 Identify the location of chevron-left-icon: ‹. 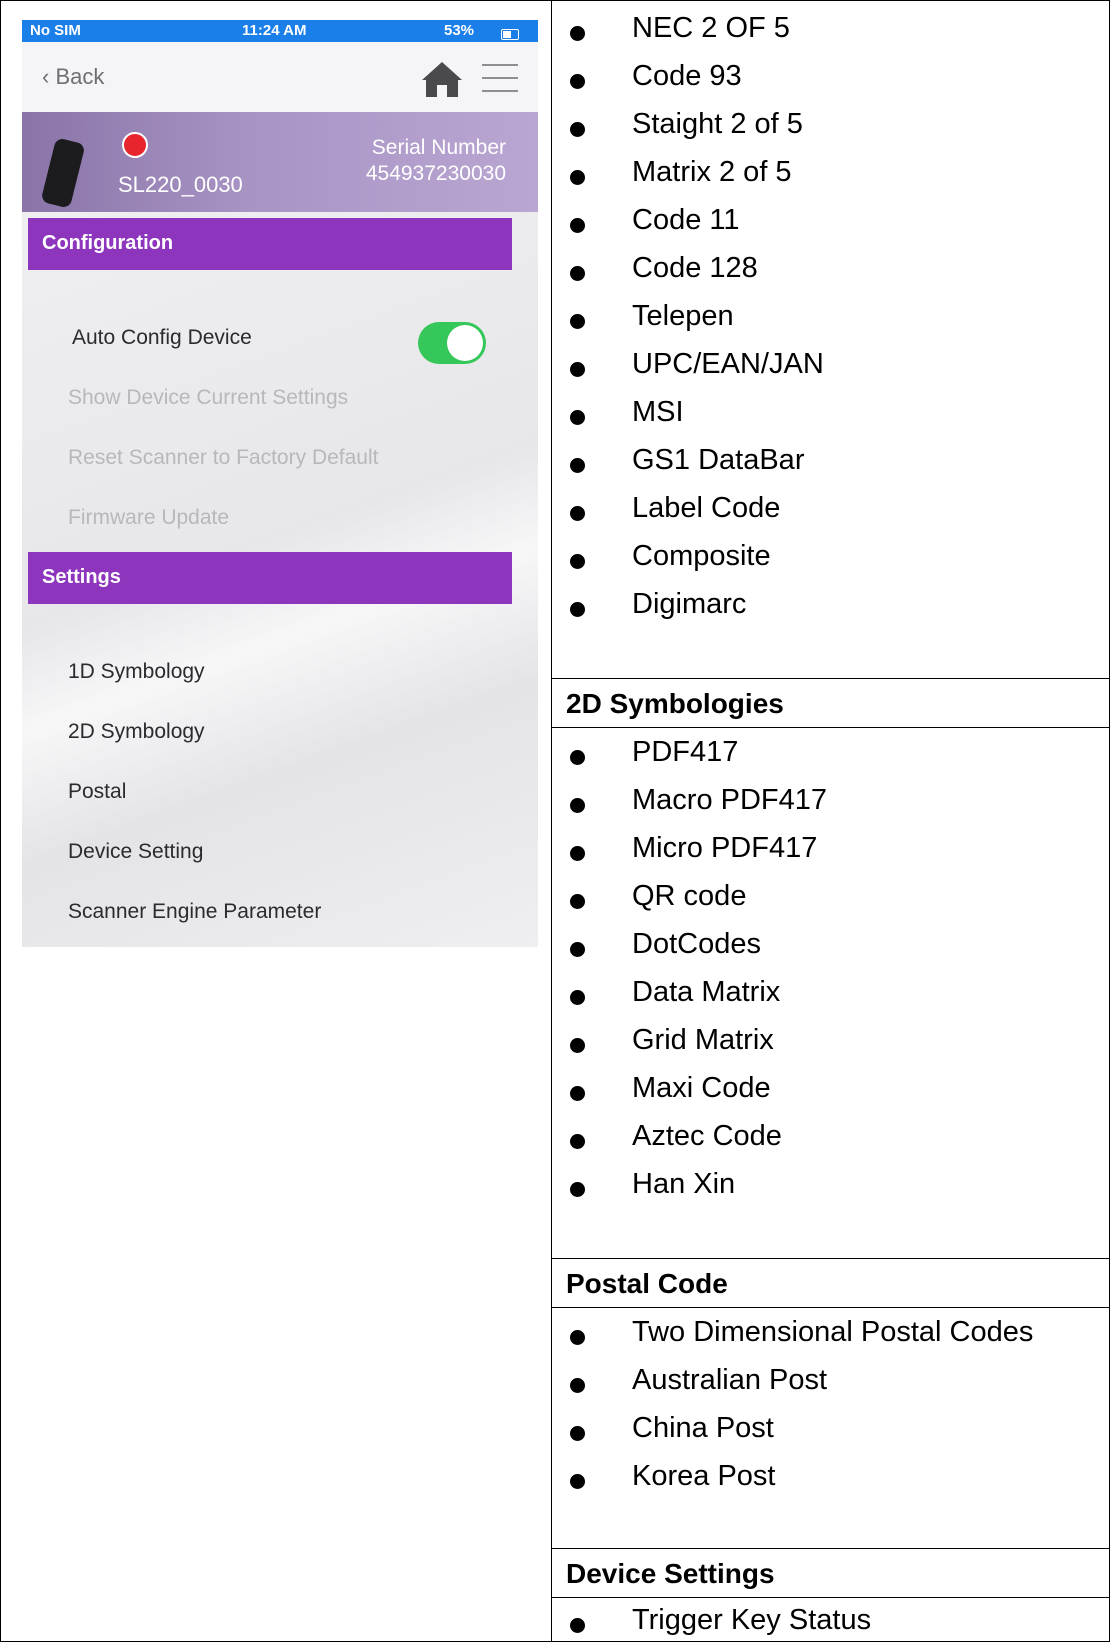
(46, 76).